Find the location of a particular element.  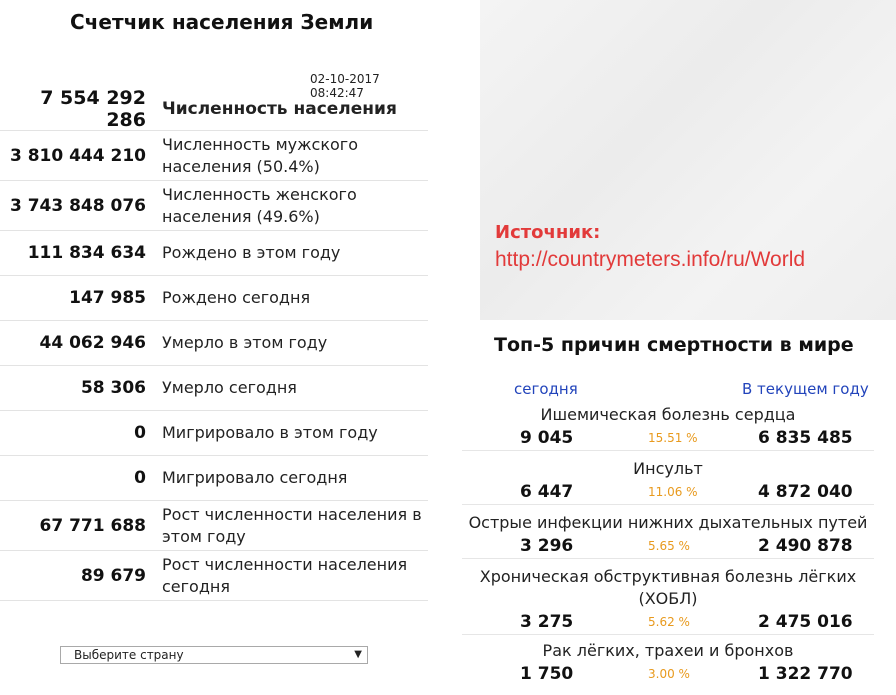

cause-percent: 5.62 % is located at coordinates (669, 622).